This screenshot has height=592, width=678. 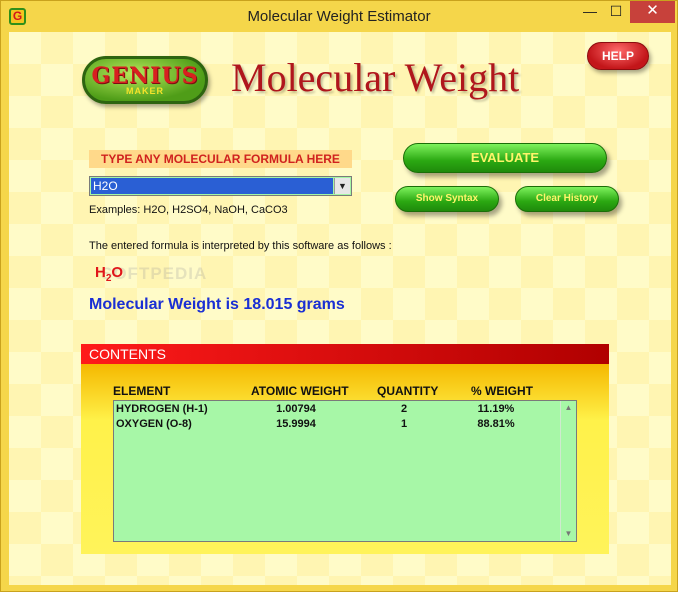 What do you see at coordinates (154, 424) in the screenshot?
I see `cell-element: OXYGEN (O-8)` at bounding box center [154, 424].